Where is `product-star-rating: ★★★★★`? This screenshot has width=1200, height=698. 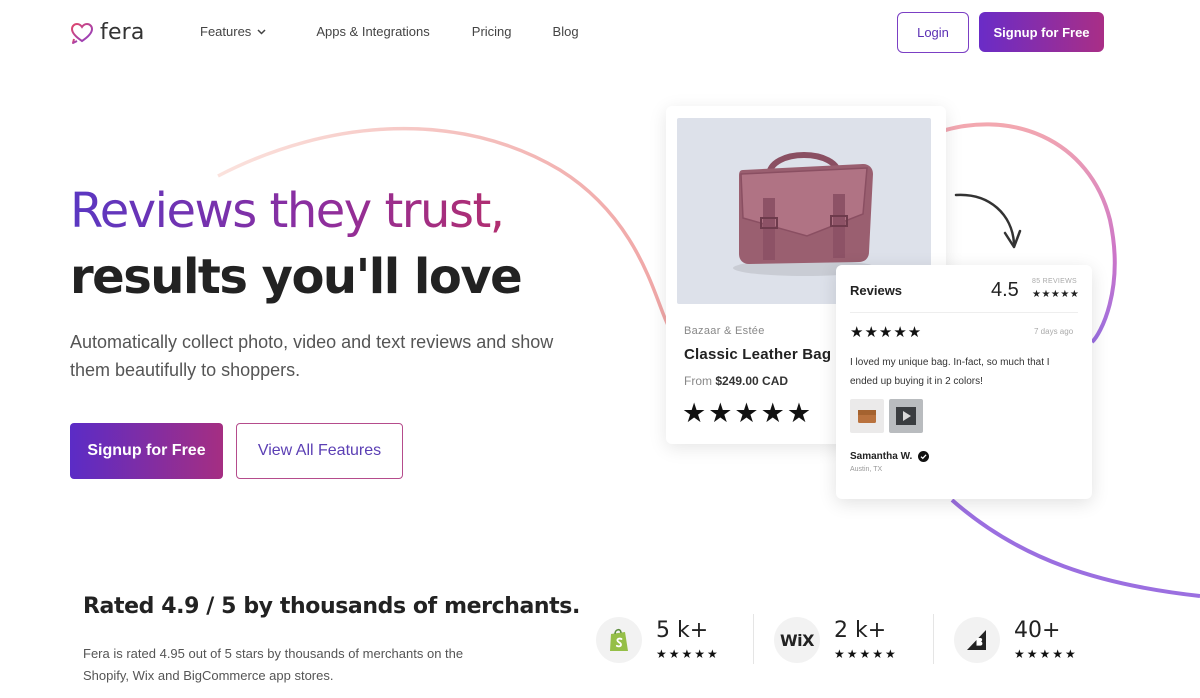
product-star-rating: ★★★★★ is located at coordinates (748, 413).